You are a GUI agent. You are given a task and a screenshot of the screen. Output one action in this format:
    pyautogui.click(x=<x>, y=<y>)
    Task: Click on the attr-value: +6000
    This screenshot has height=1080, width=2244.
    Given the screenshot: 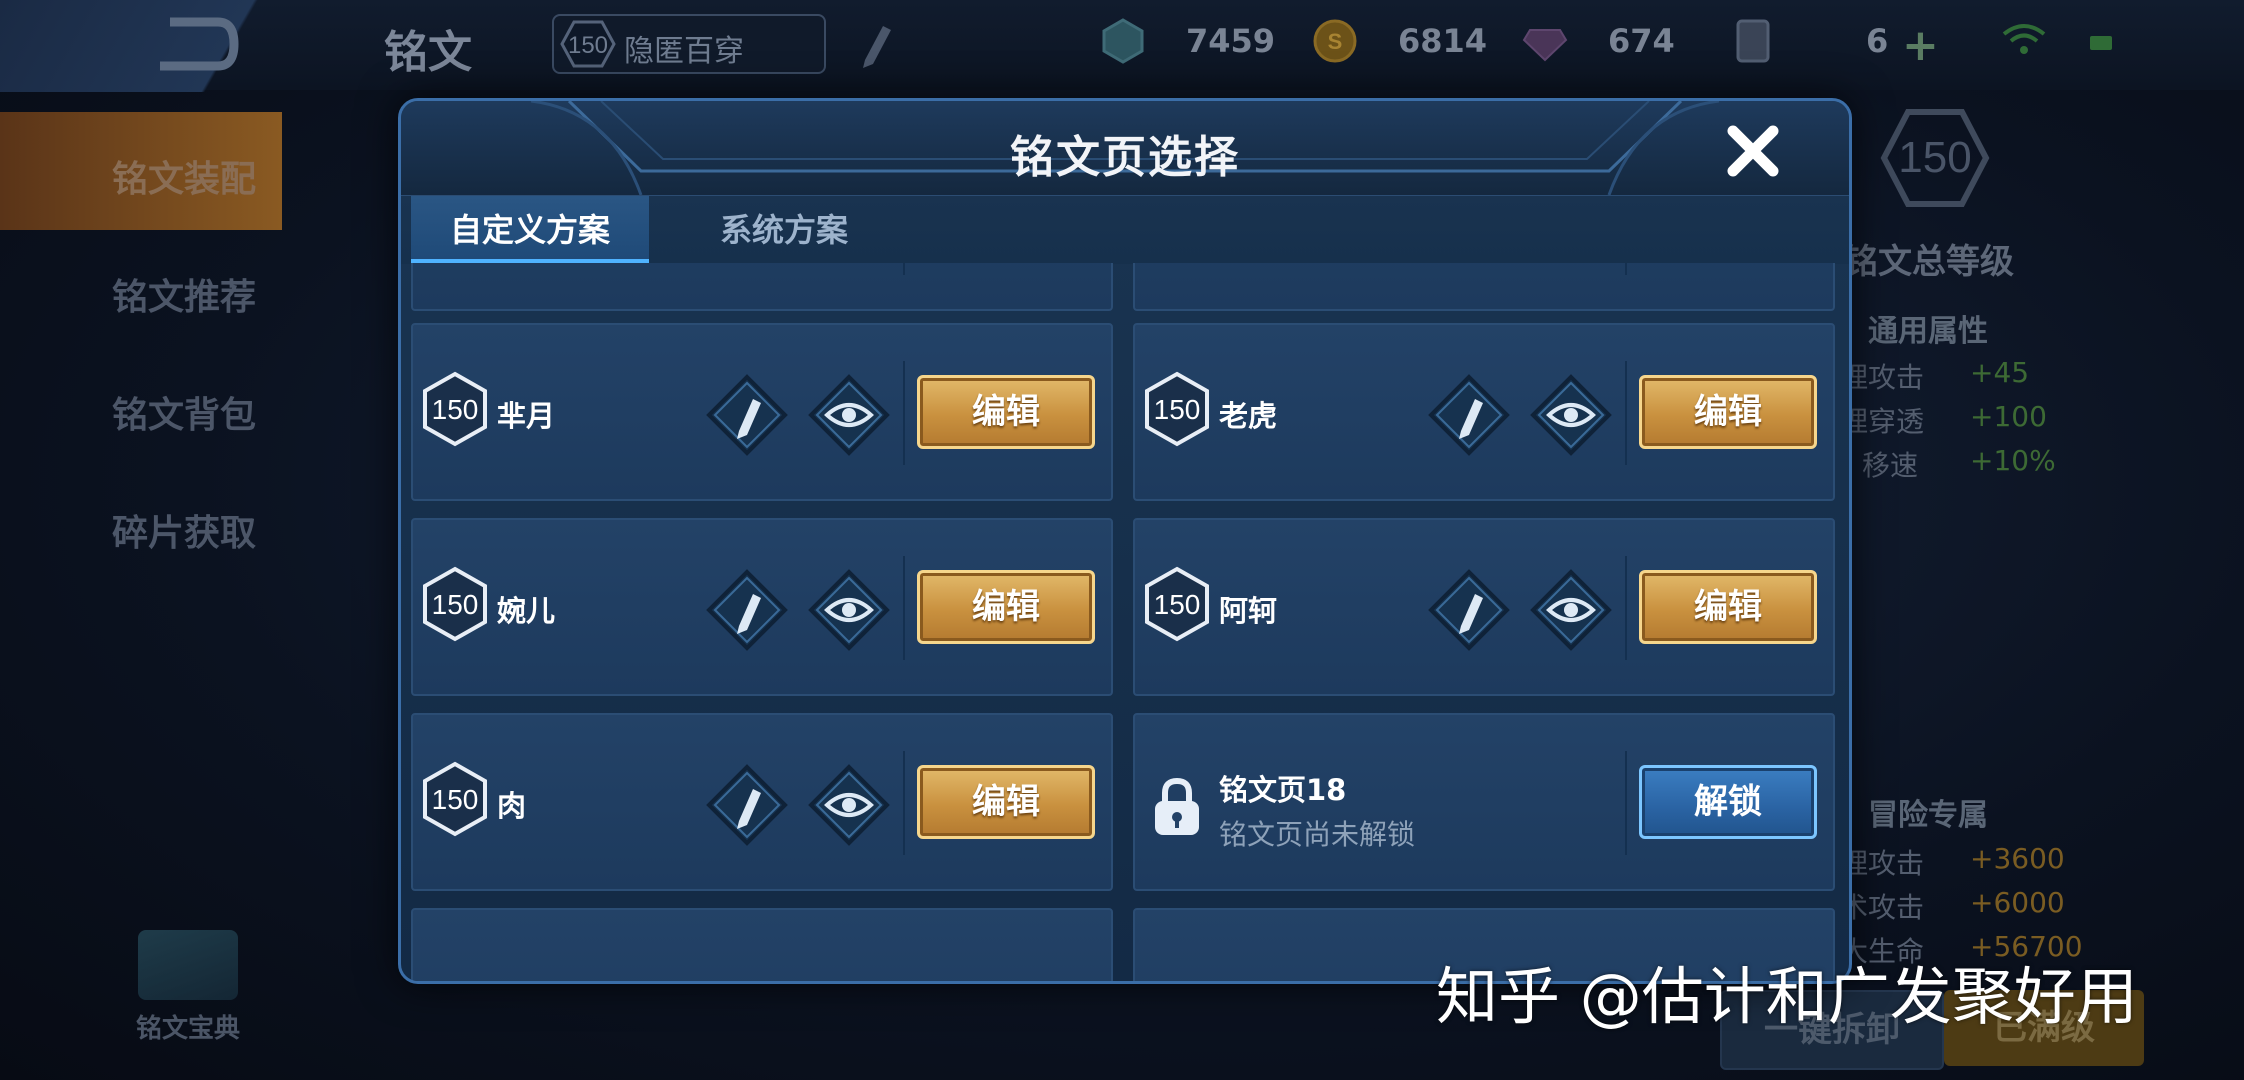 What is the action you would take?
    pyautogui.click(x=2017, y=902)
    